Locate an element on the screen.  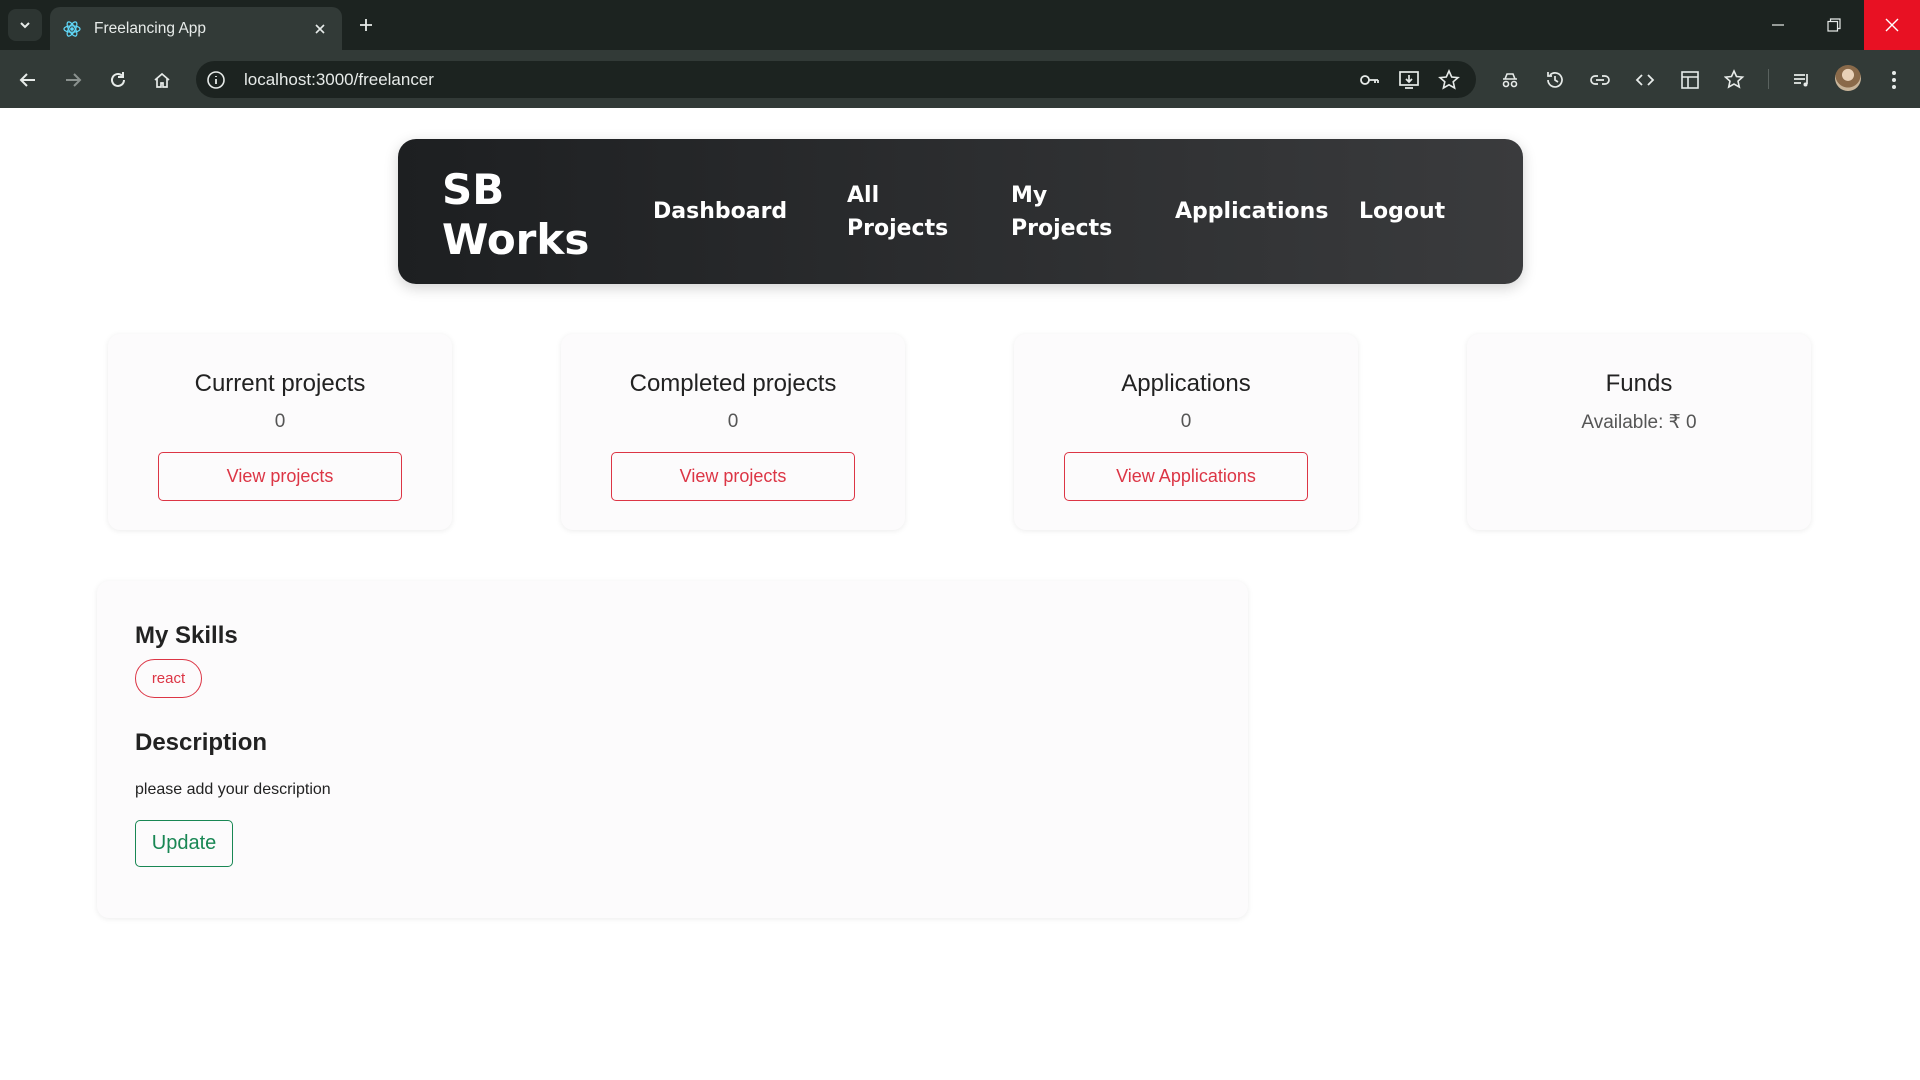
nav-all-projects: All Projects is located at coordinates (897, 212).